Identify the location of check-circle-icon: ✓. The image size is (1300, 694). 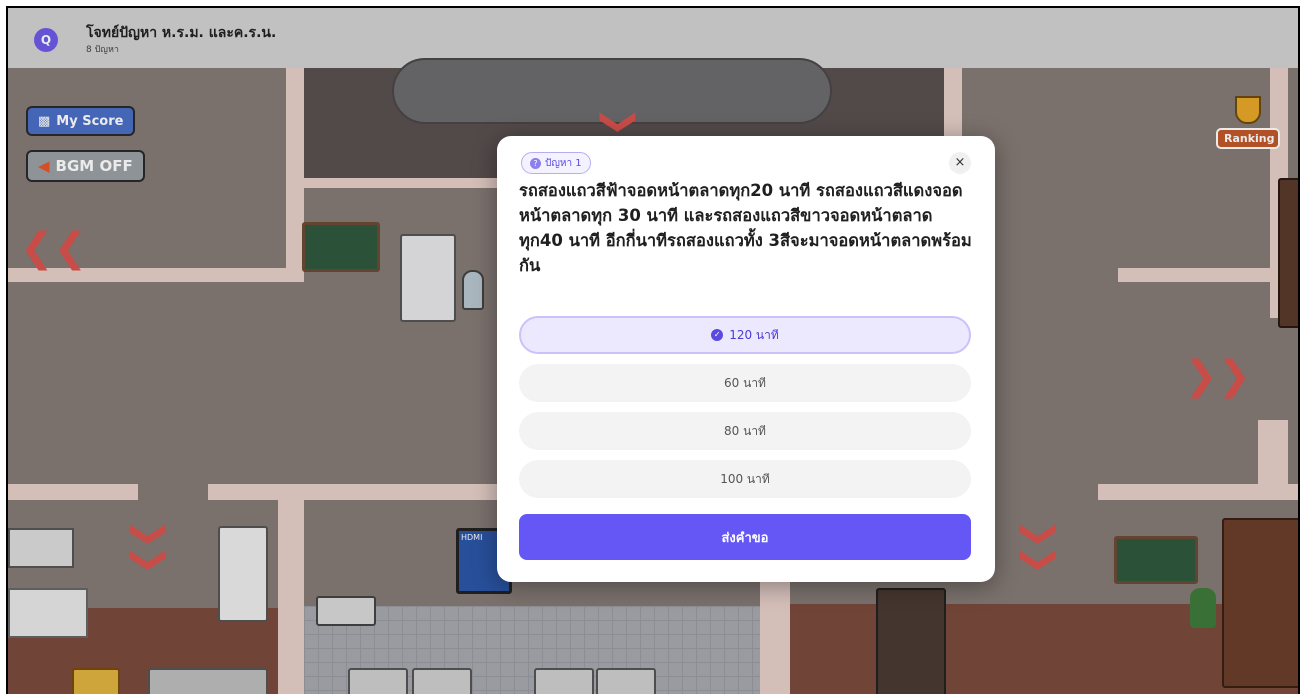
(717, 335).